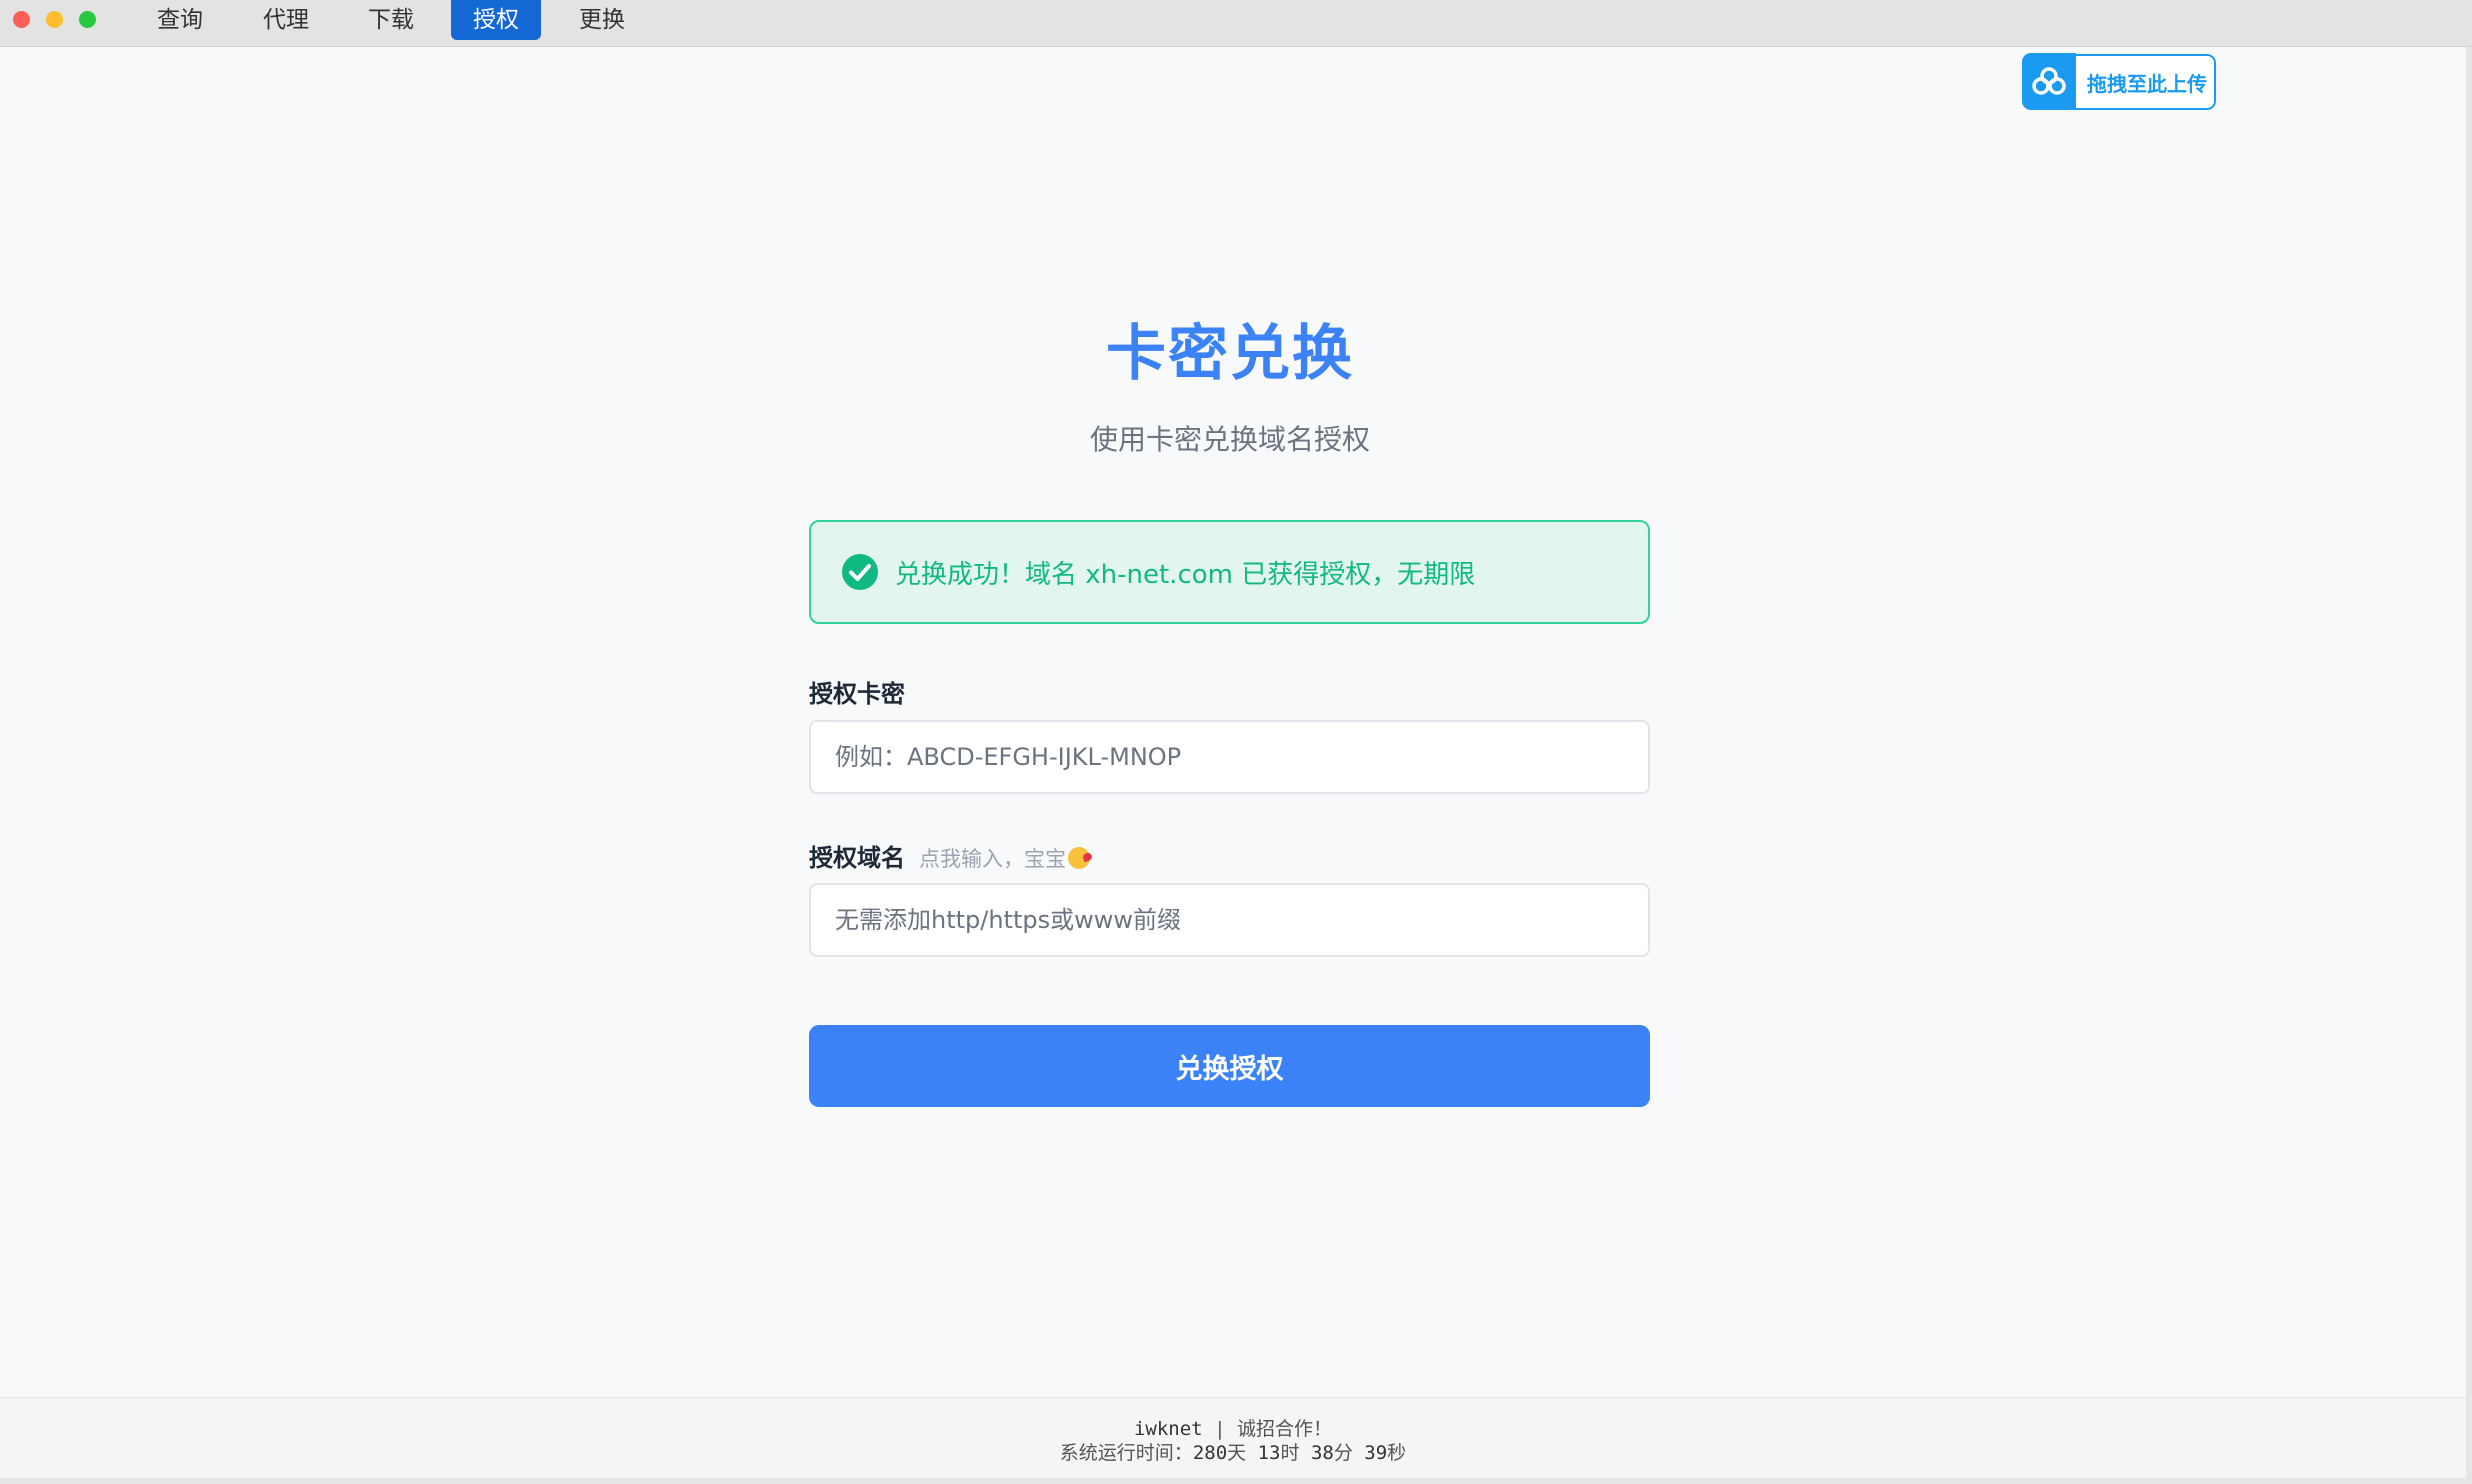 The width and height of the screenshot is (2472, 1484). I want to click on window-titlebar: 查询 代理 下载 授权 更换, so click(1236, 23).